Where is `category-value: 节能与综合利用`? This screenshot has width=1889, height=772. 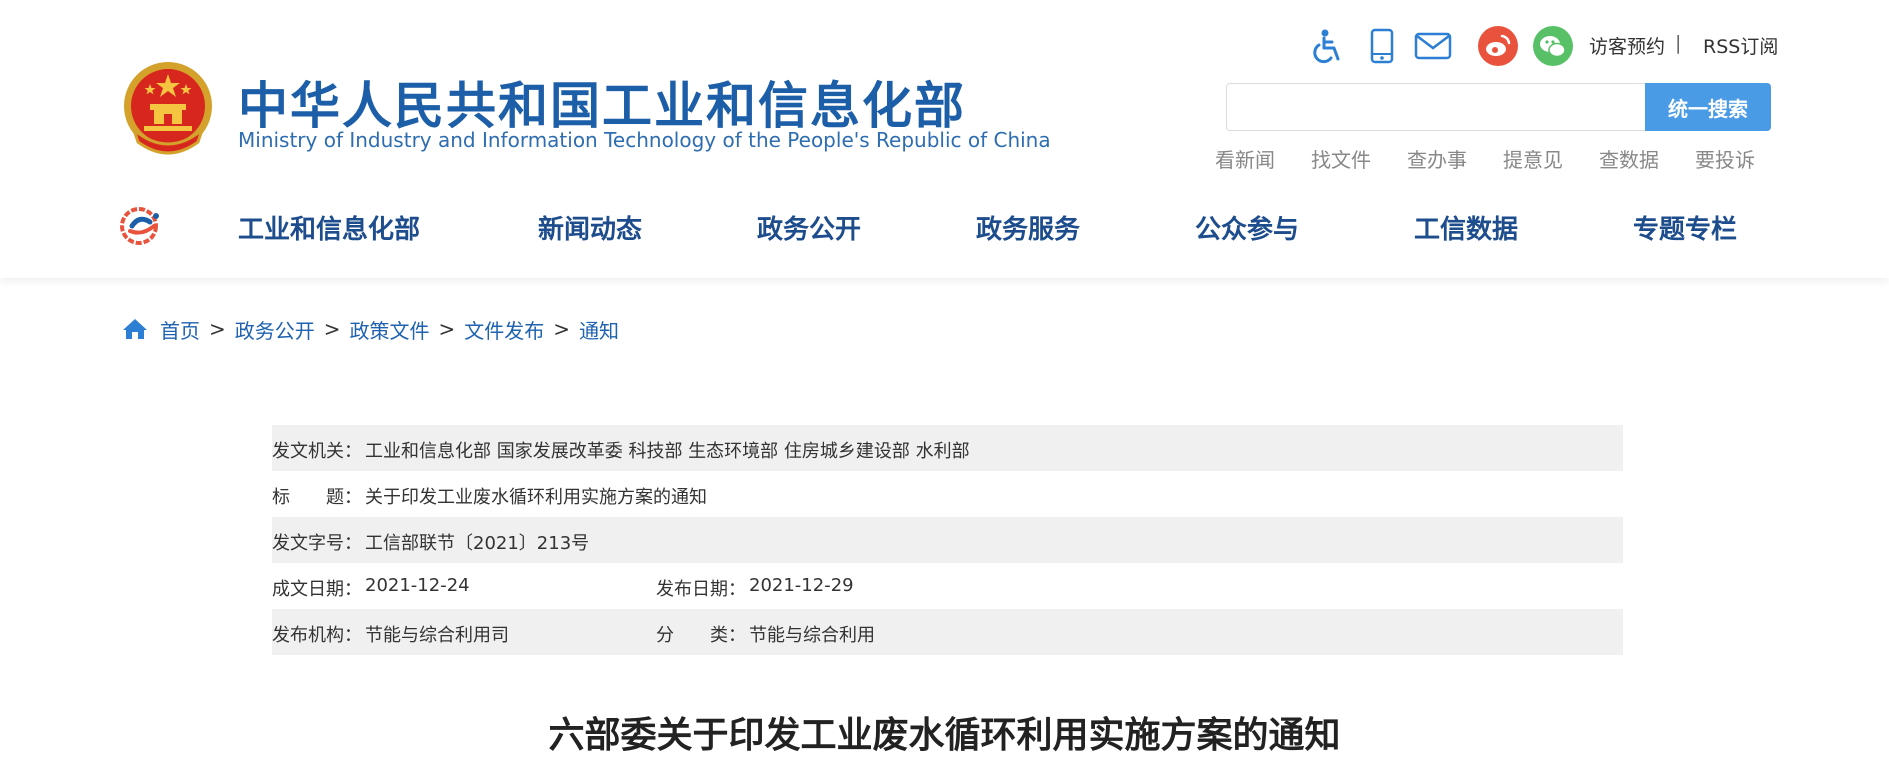
category-value: 节能与综合利用 is located at coordinates (812, 635).